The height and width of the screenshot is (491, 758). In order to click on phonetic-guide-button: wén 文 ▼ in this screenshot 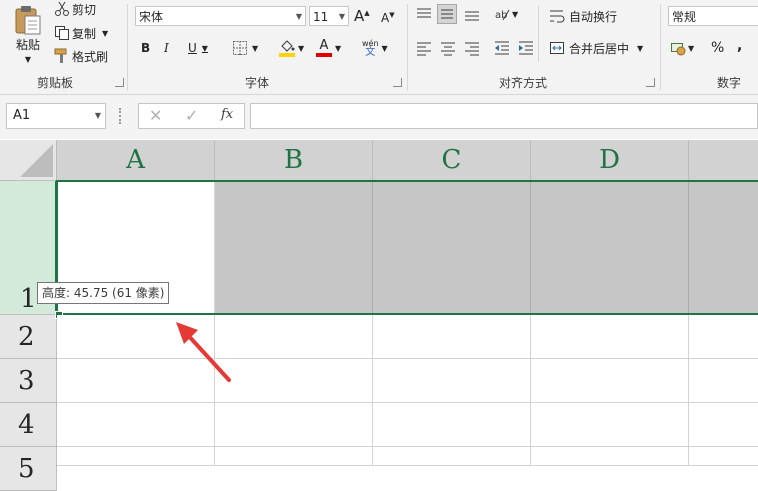, I will do `click(375, 48)`.